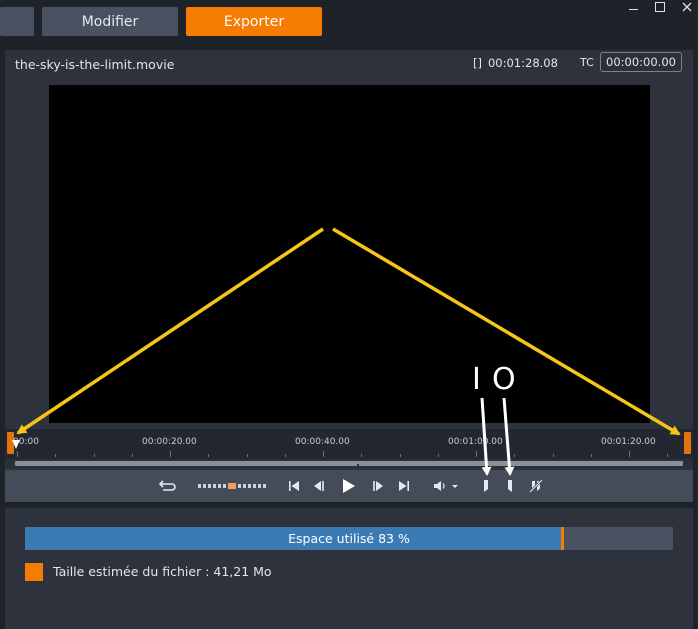  Describe the element at coordinates (687, 7) in the screenshot. I see `close-icon` at that location.